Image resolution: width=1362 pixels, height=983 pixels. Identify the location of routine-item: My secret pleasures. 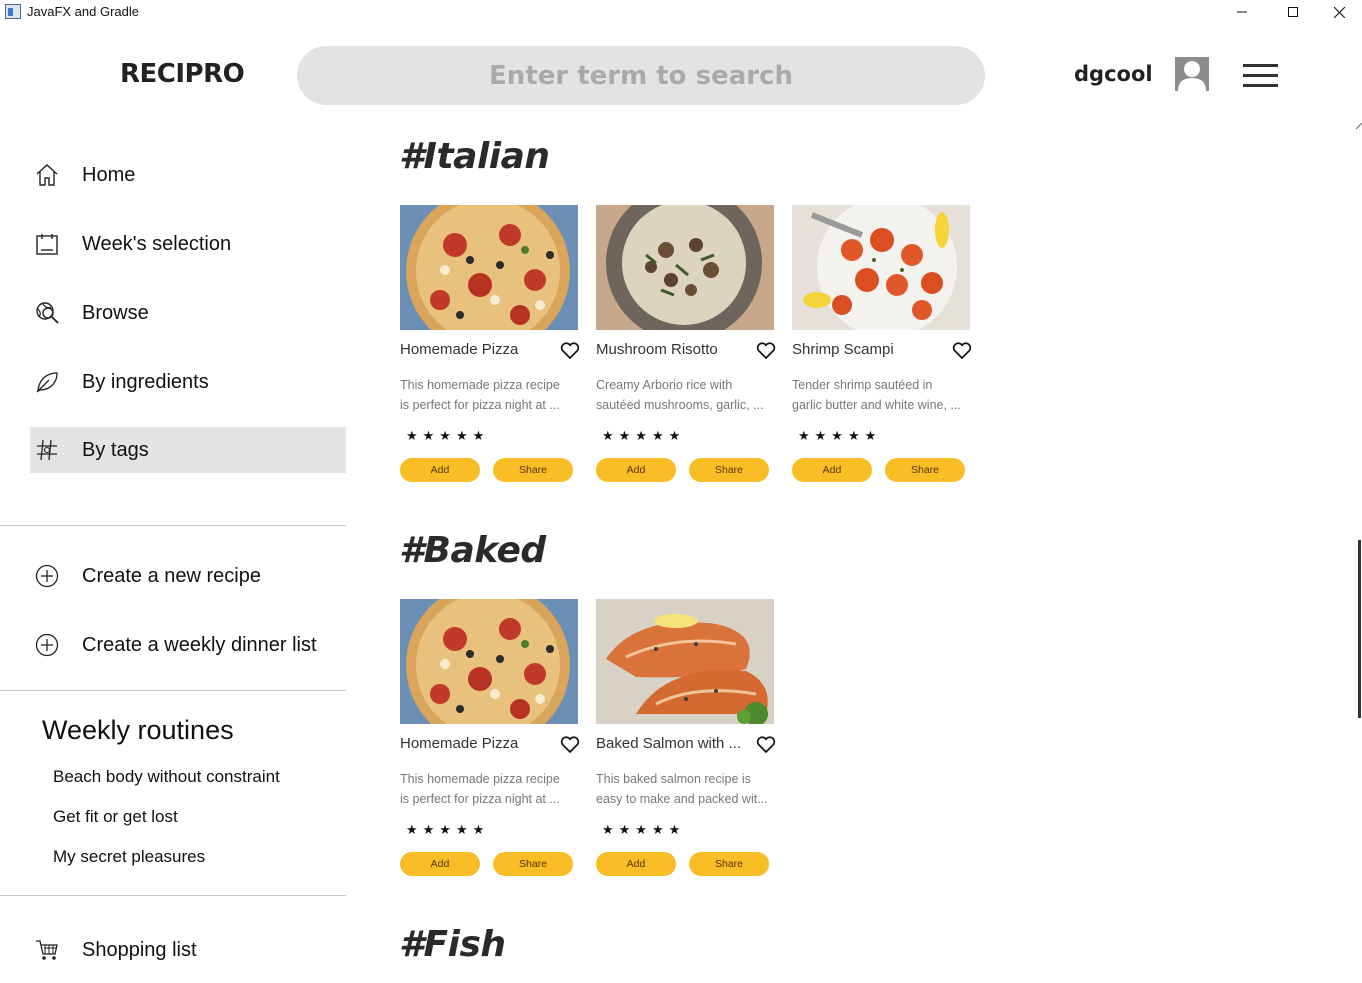
(129, 857).